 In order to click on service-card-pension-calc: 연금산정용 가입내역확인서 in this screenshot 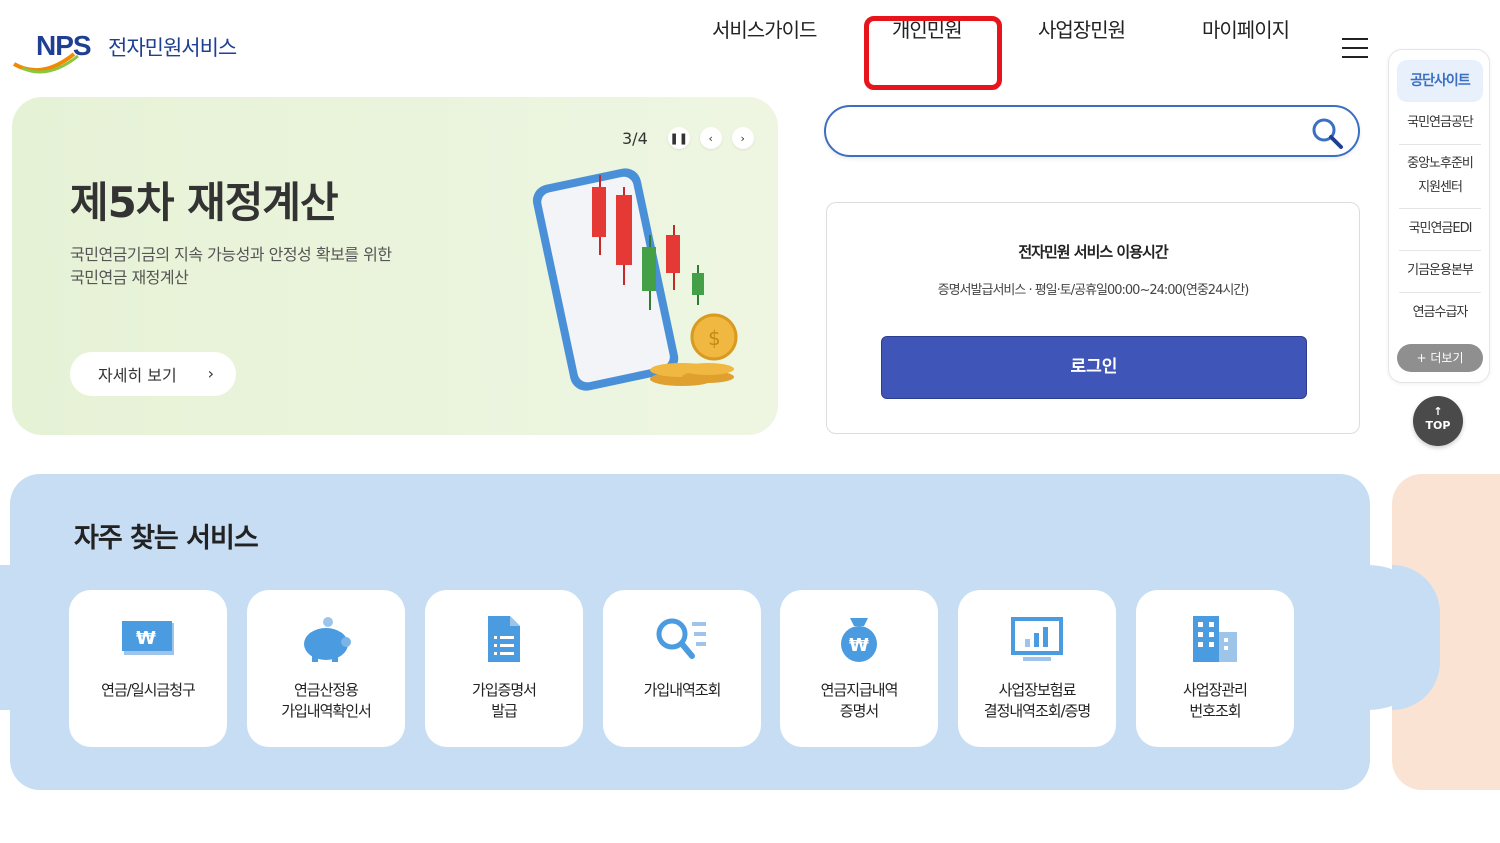, I will do `click(326, 668)`.